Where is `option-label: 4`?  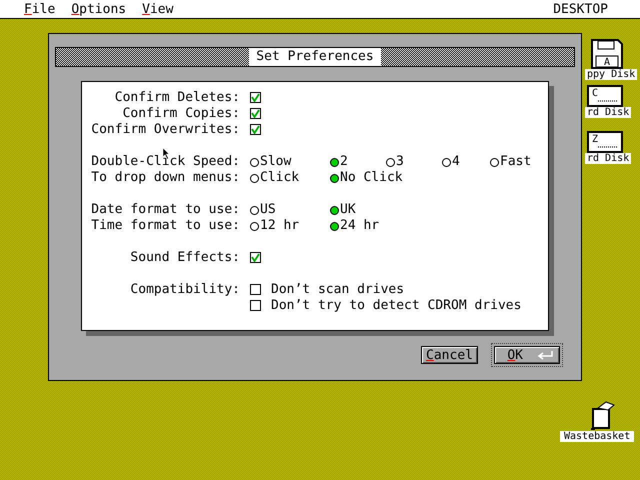 option-label: 4 is located at coordinates (456, 162).